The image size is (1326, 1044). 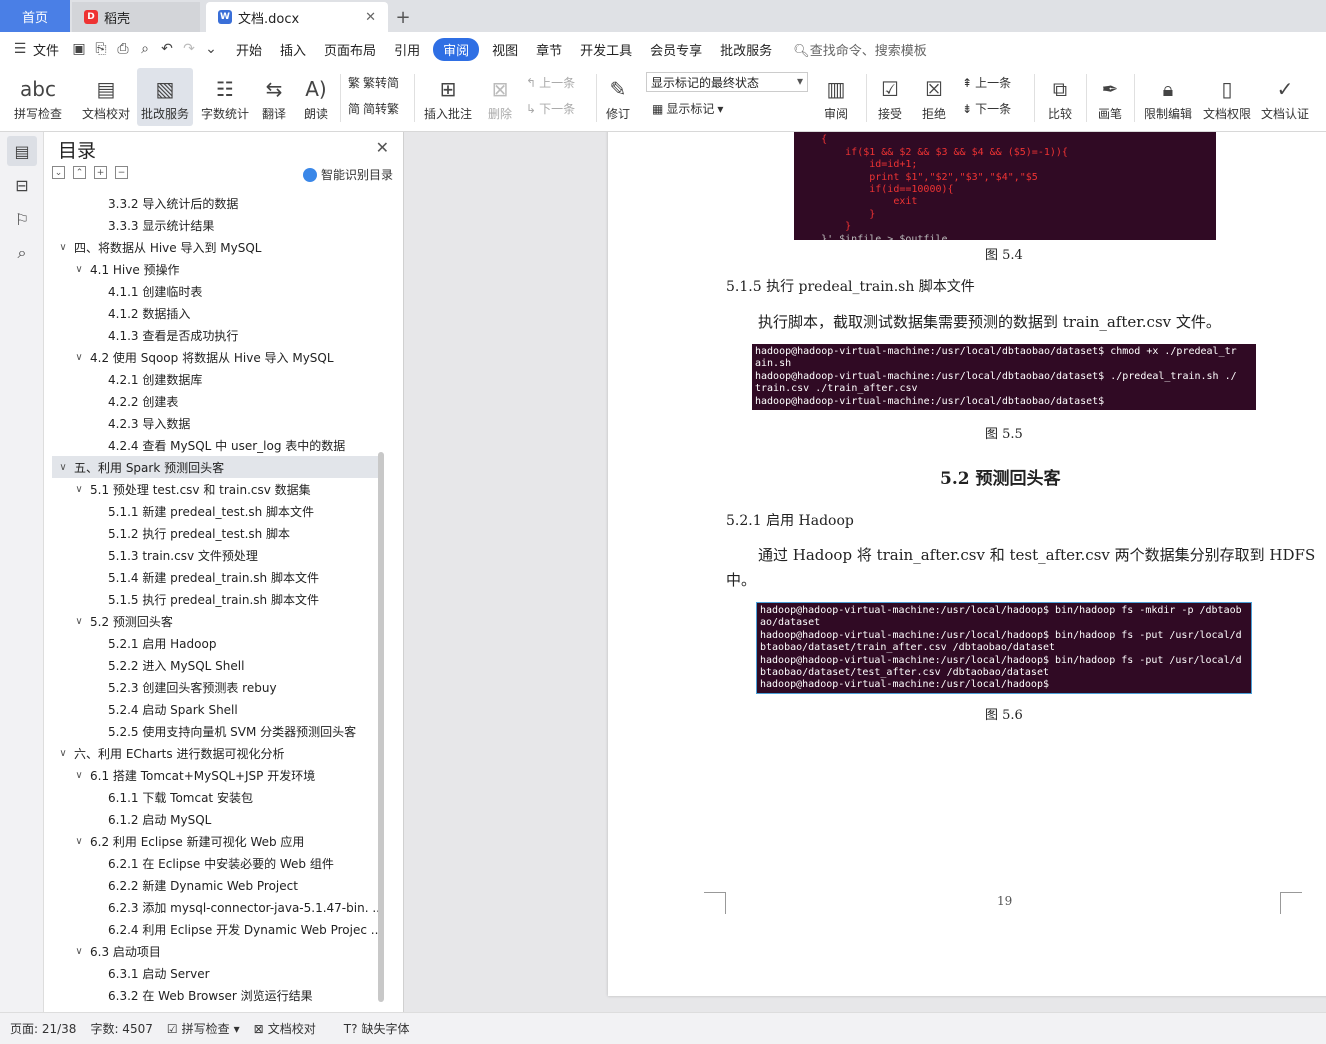 What do you see at coordinates (35, 16) in the screenshot?
I see `tab-home: 首页` at bounding box center [35, 16].